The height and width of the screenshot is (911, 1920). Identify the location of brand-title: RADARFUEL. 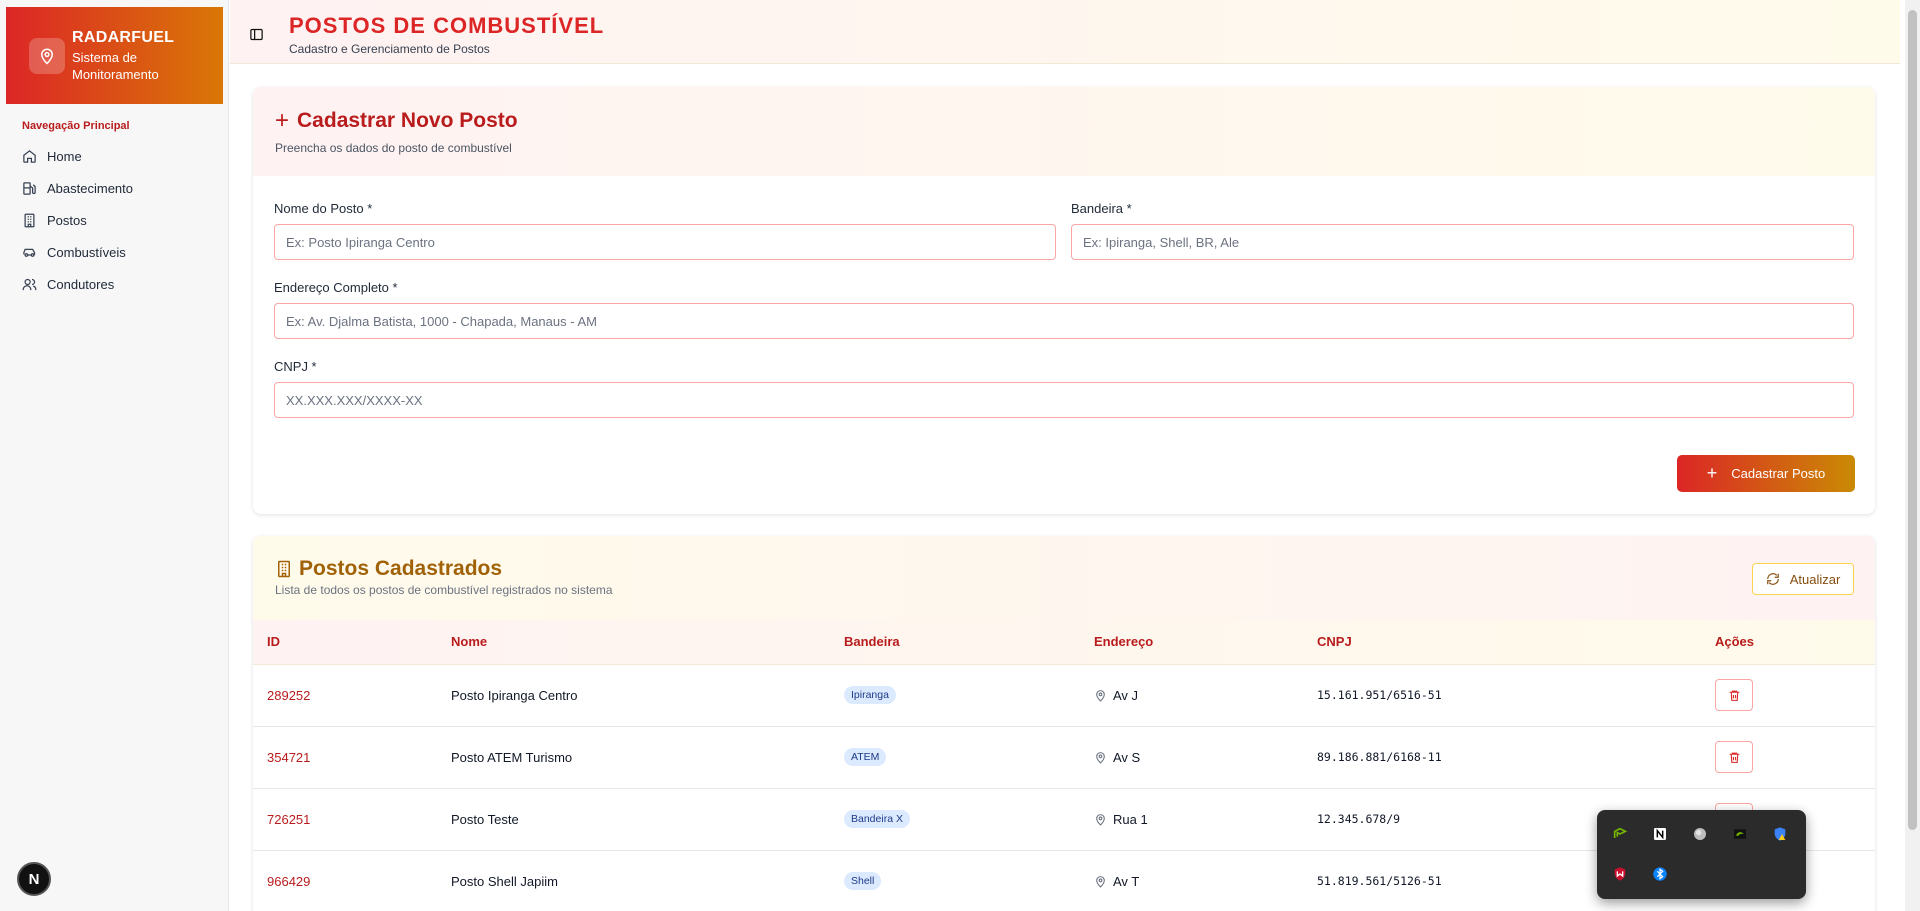
(123, 37).